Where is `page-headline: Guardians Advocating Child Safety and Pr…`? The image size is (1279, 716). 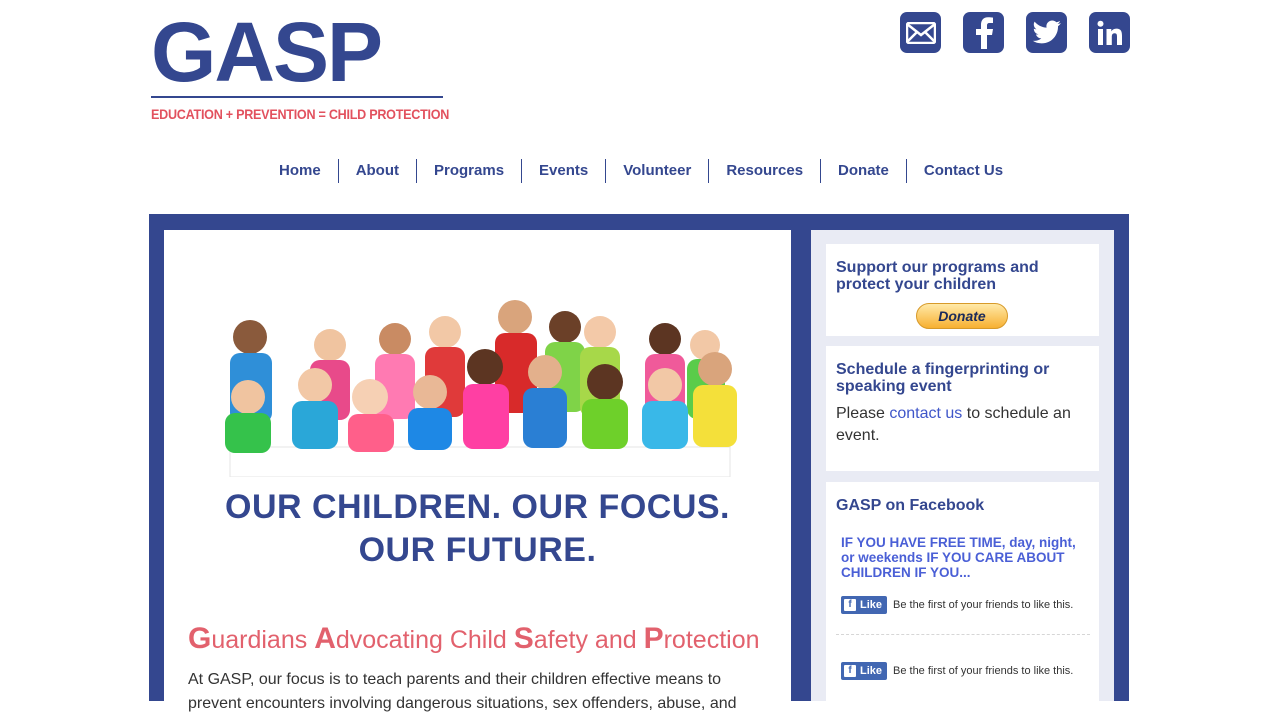 page-headline: Guardians Advocating Child Safety and Pr… is located at coordinates (474, 639).